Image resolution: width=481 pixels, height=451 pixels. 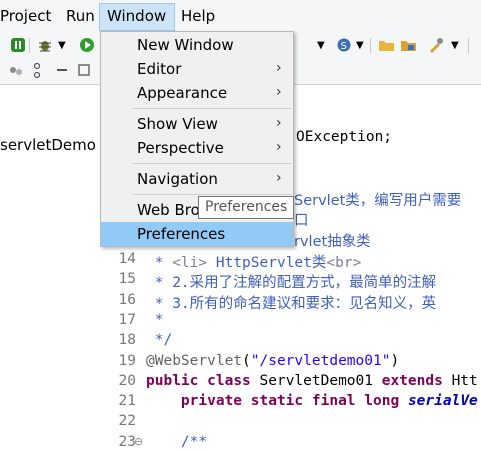 I want to click on menu-window: Window, so click(x=136, y=16).